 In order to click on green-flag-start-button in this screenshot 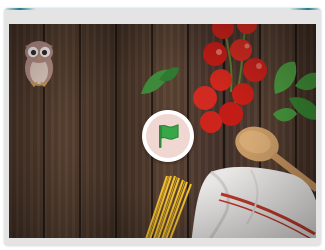, I will do `click(168, 136)`.